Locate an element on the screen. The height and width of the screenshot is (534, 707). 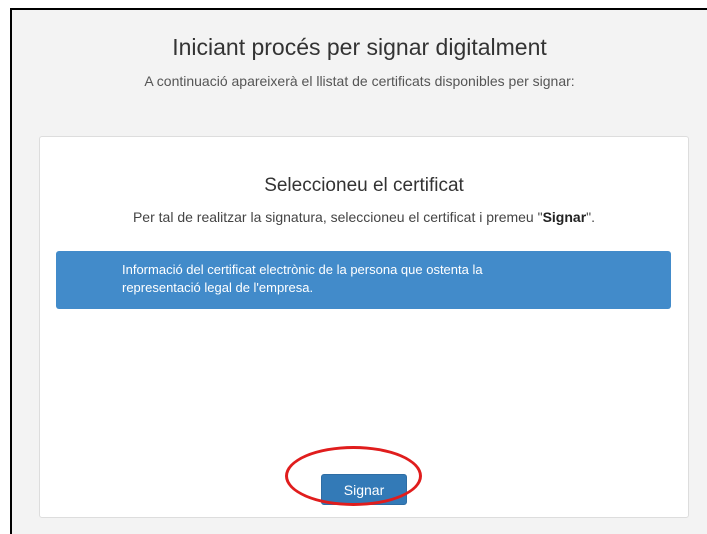
sign-button: Signar is located at coordinates (364, 489).